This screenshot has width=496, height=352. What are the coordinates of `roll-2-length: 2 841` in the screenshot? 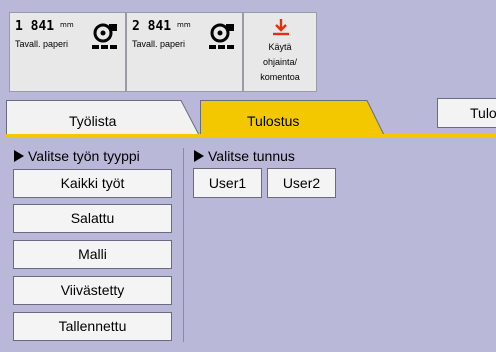 It's located at (152, 26).